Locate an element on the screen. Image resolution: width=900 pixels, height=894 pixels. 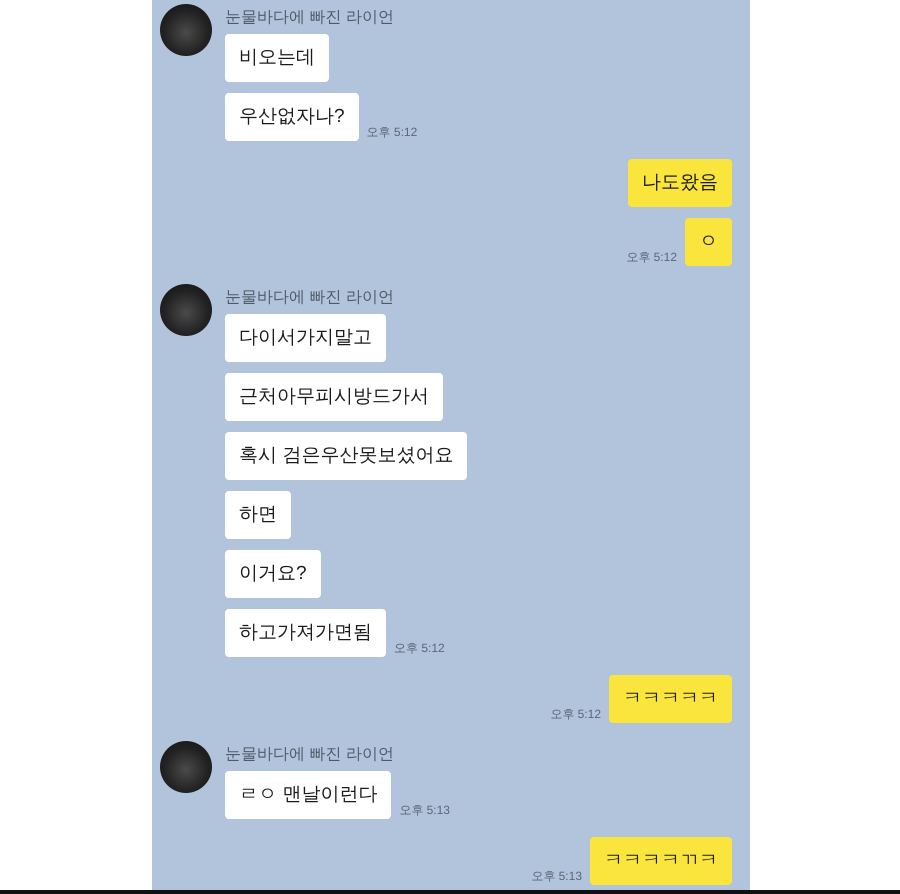
message-bubble: 혹시 검은우산못보셨어요 is located at coordinates (346, 456).